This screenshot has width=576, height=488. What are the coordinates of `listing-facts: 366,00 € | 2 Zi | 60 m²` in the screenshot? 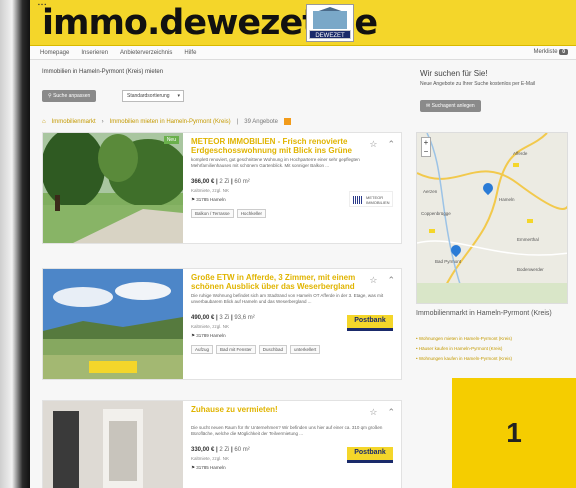 It's located at (220, 182).